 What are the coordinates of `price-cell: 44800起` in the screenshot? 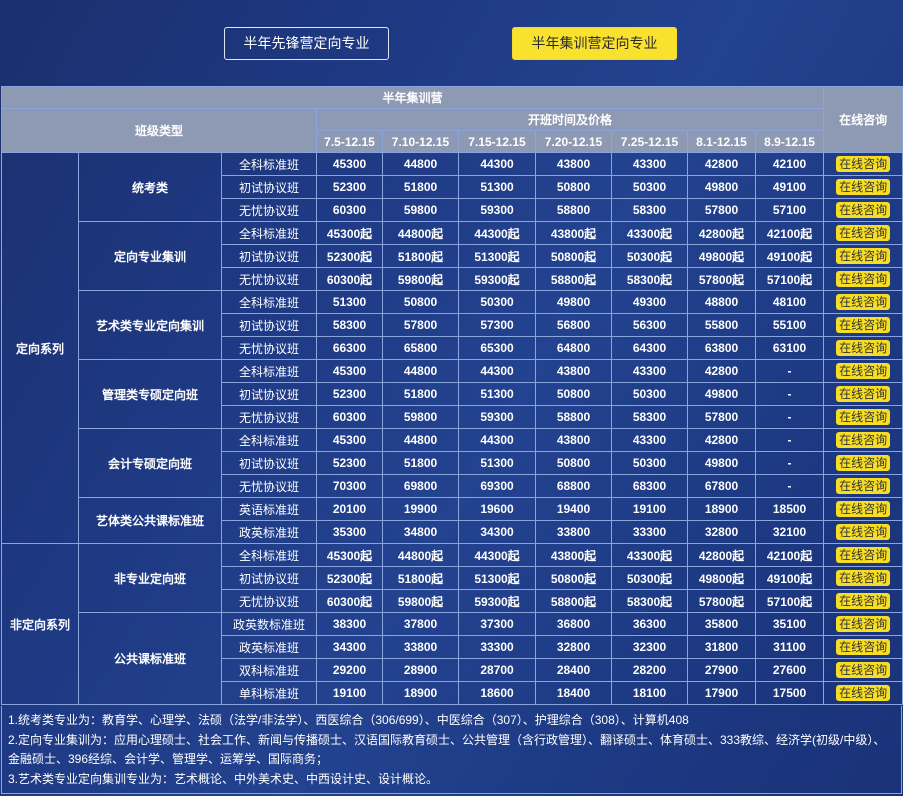 It's located at (420, 233).